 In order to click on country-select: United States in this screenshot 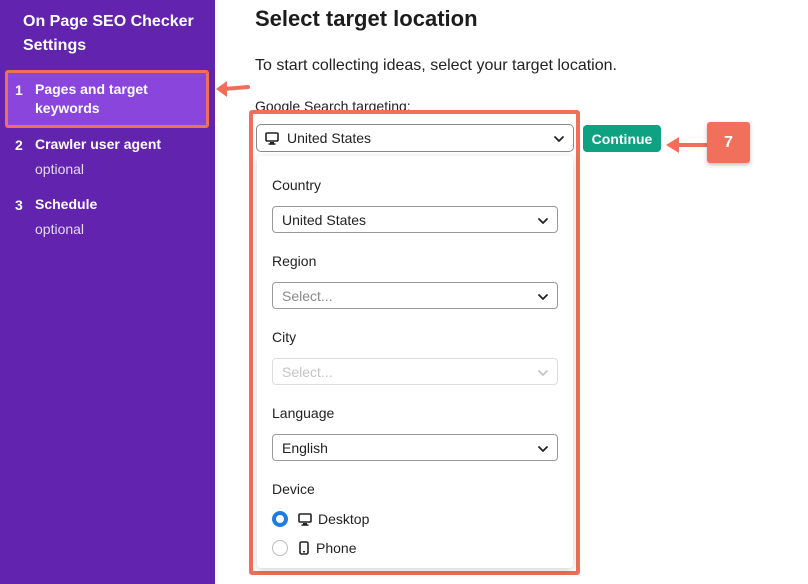, I will do `click(415, 219)`.